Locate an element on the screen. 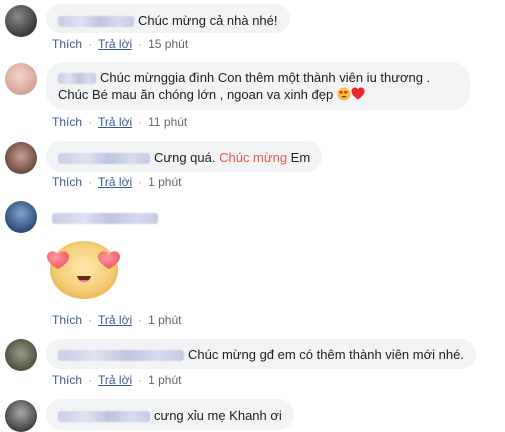 Image resolution: width=505 pixels, height=432 pixels. red-heart-emoji is located at coordinates (358, 95).